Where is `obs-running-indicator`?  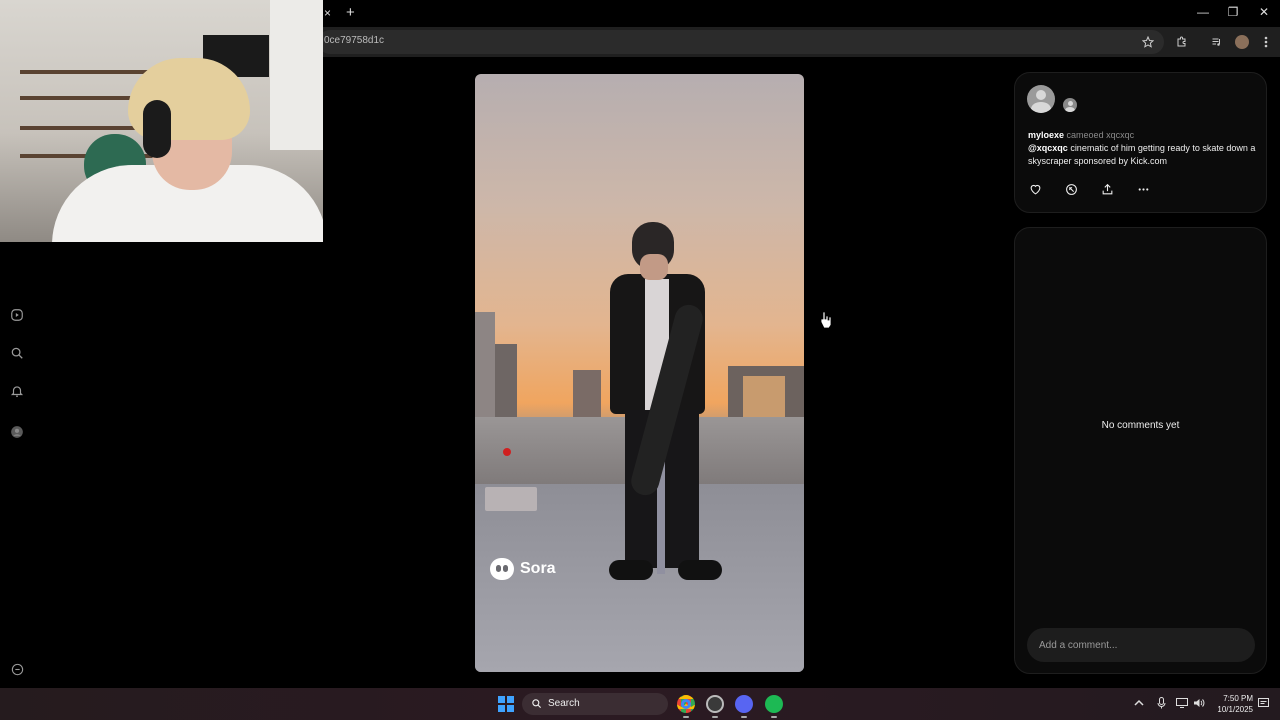
obs-running-indicator is located at coordinates (715, 717).